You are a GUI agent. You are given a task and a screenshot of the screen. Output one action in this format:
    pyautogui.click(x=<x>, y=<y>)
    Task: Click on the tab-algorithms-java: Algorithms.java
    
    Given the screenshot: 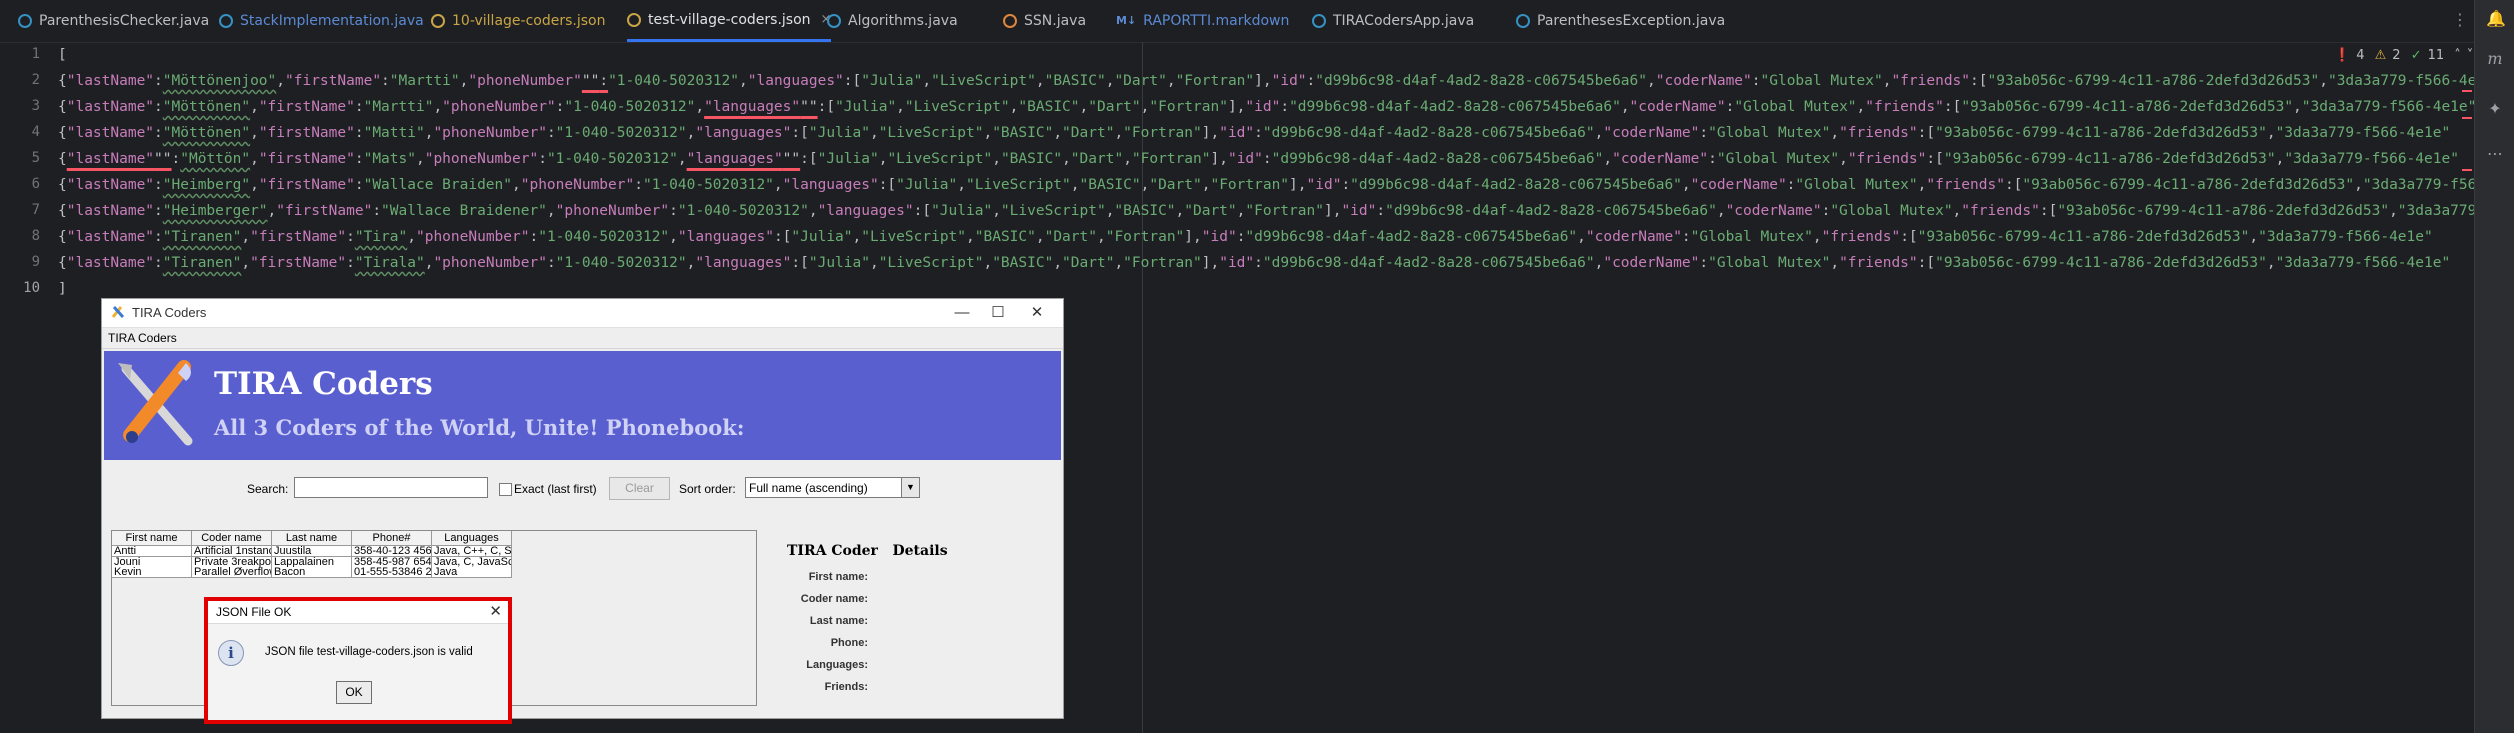 What is the action you would take?
    pyautogui.click(x=892, y=21)
    